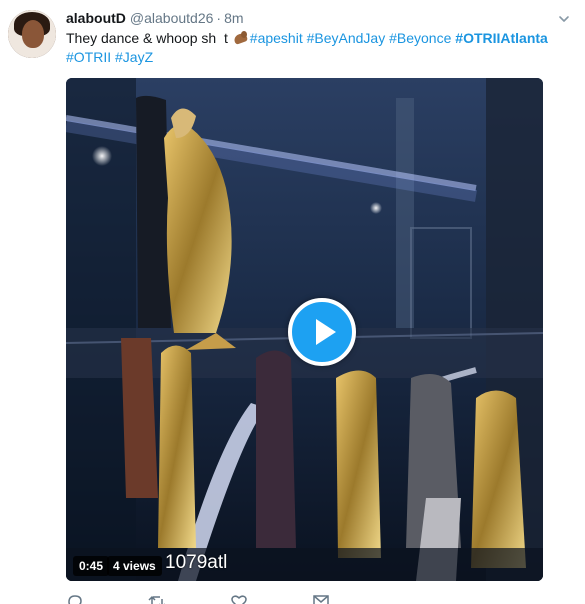  I want to click on hashtag-link: #JayZ, so click(134, 57).